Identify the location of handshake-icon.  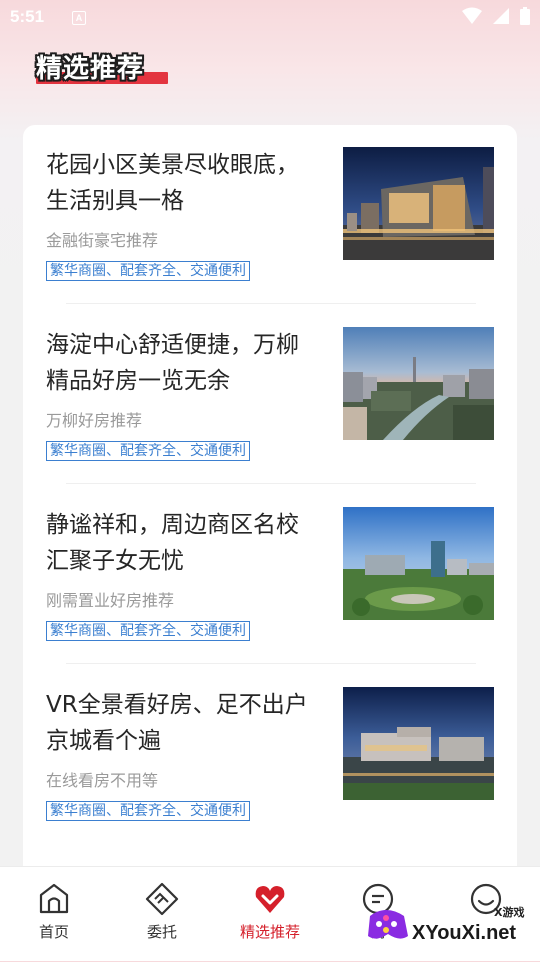
(162, 899).